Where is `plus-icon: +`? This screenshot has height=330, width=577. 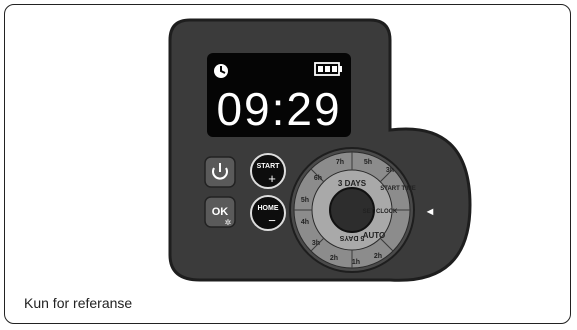
plus-icon: + is located at coordinates (272, 178).